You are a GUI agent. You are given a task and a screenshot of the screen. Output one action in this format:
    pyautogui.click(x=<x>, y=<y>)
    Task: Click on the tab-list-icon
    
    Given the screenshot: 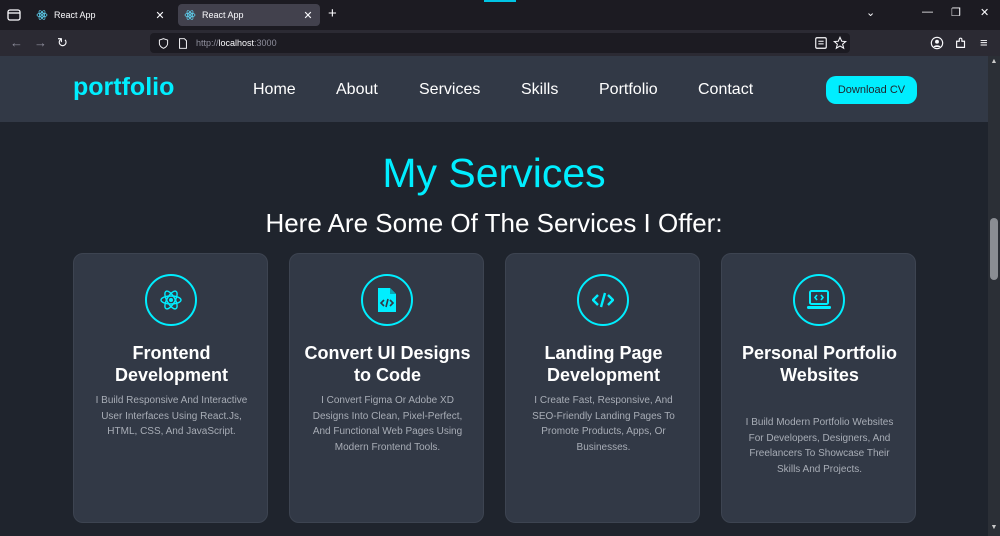 What is the action you would take?
    pyautogui.click(x=14, y=15)
    